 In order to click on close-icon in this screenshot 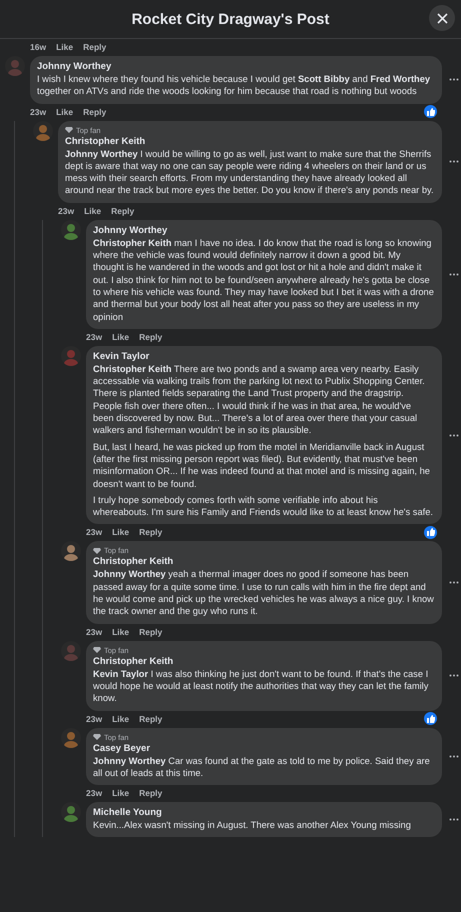, I will do `click(442, 18)`.